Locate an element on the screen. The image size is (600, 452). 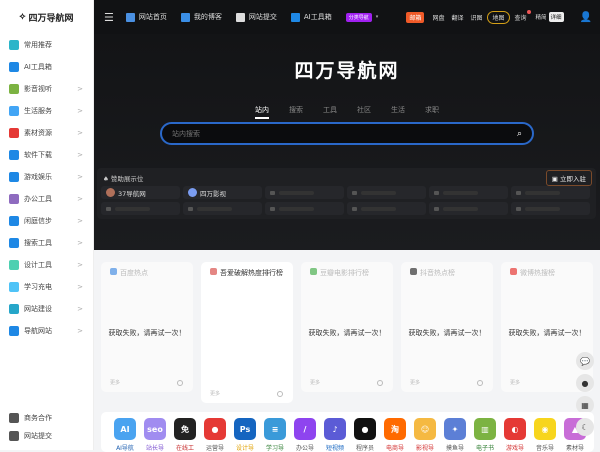
chevron-down-icon: ▾ is located at coordinates (377, 17).